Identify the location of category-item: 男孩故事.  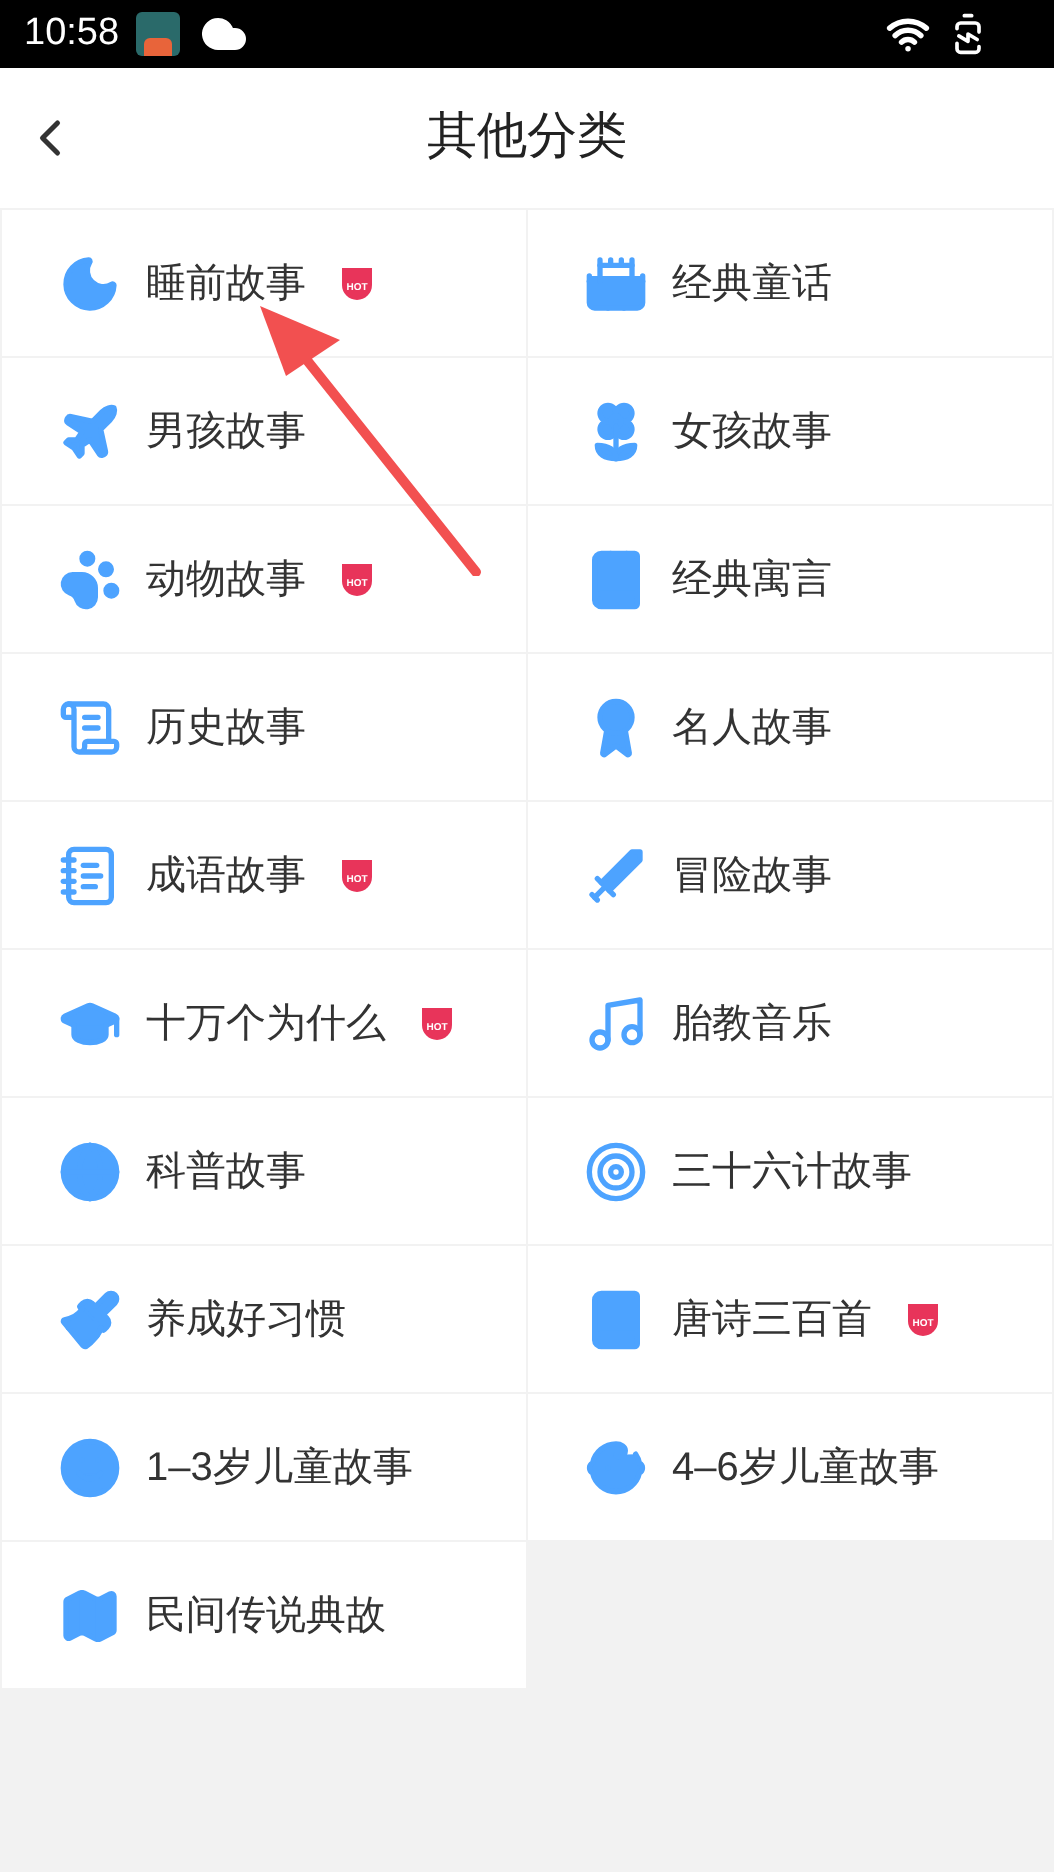
(264, 431).